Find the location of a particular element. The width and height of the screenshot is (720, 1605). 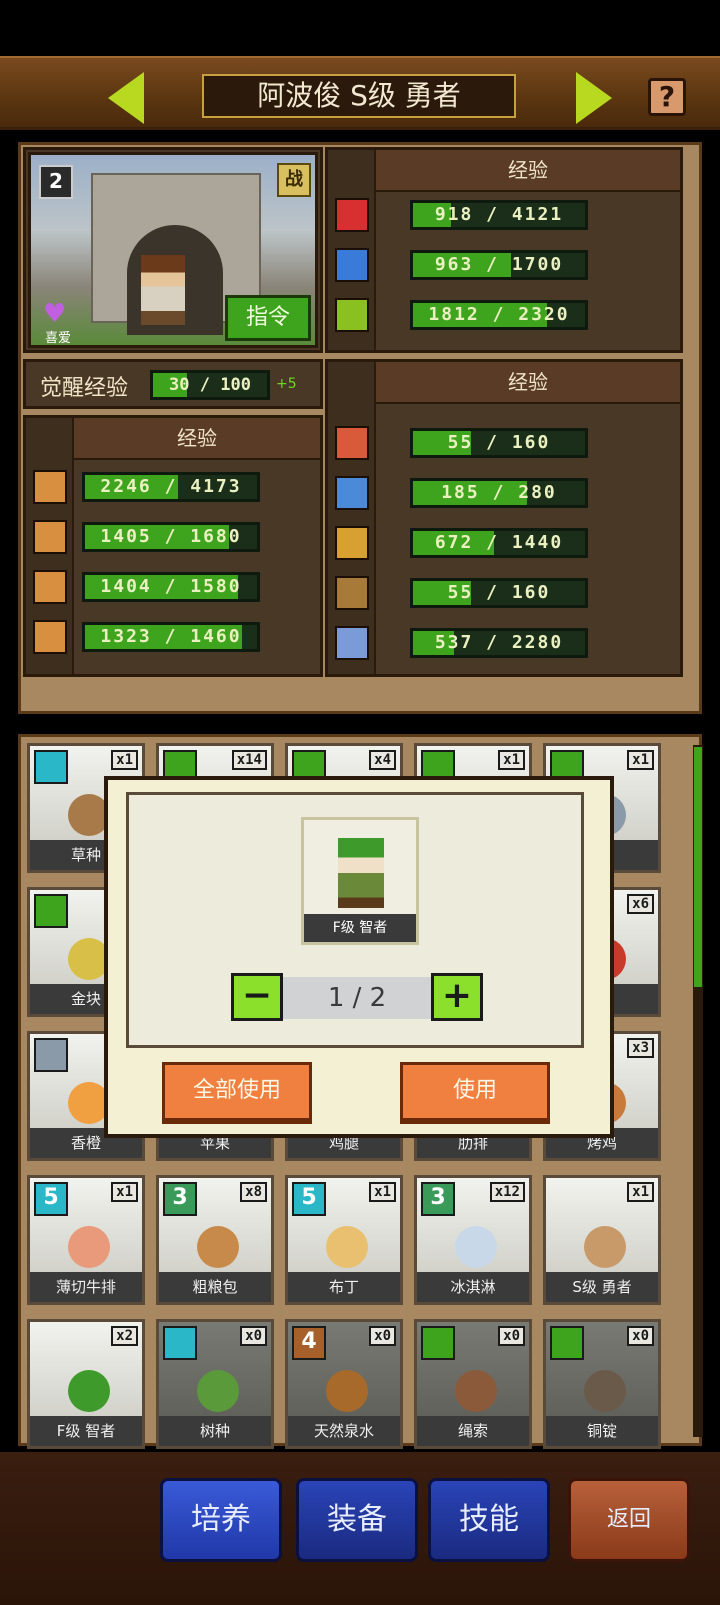

combat-value: 1404 / 1580 is located at coordinates (171, 586).